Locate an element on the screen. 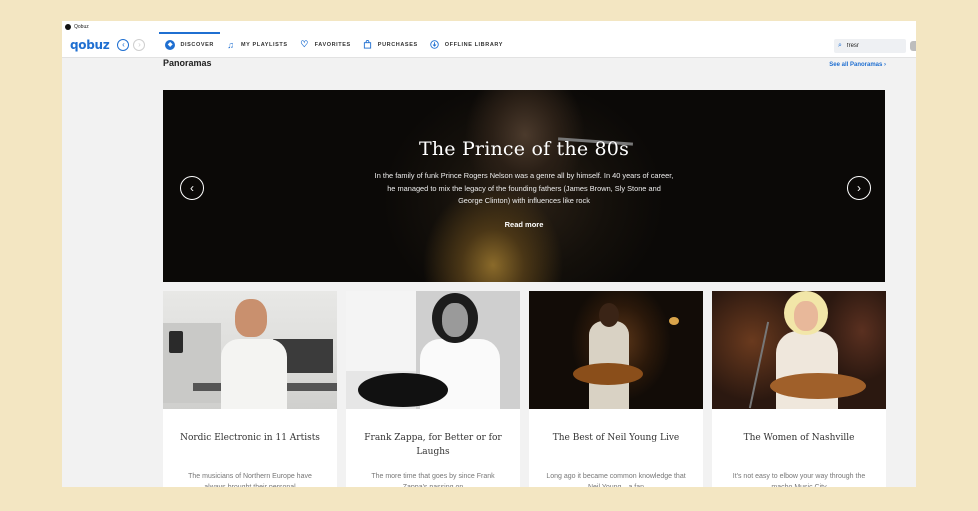 The height and width of the screenshot is (511, 978). search-box: ⌕ is located at coordinates (870, 46).